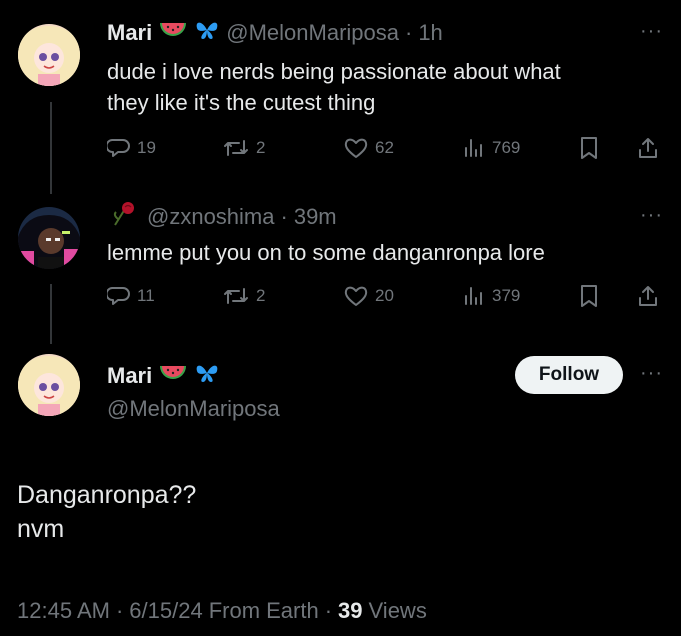 The image size is (681, 636). What do you see at coordinates (131, 296) in the screenshot?
I see `reply-button: 11` at bounding box center [131, 296].